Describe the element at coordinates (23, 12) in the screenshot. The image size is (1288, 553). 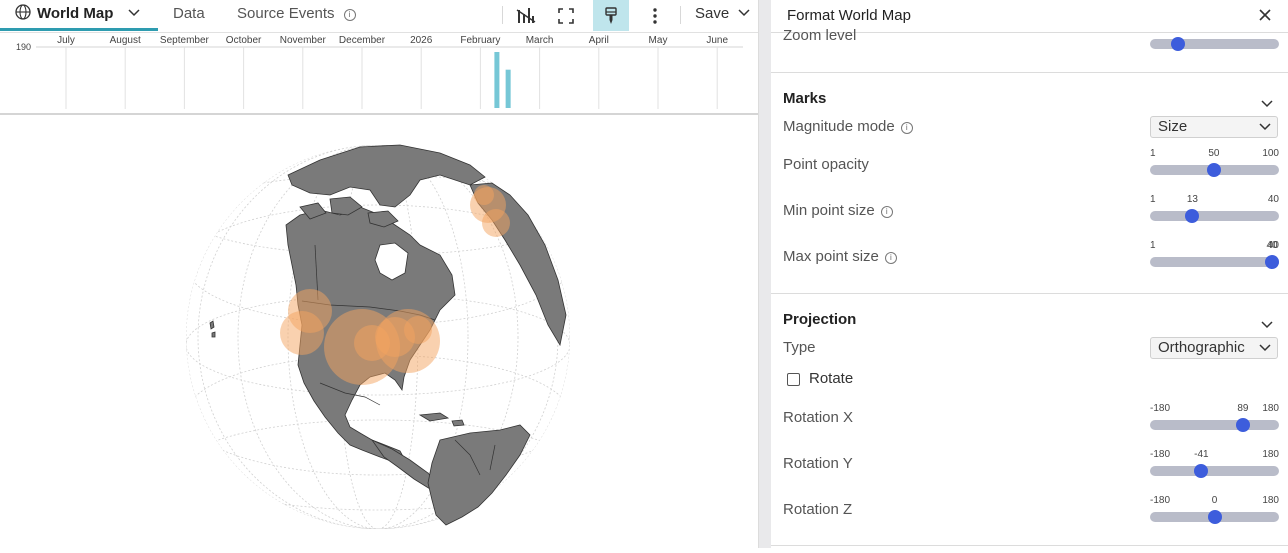
I see `globe-icon` at that location.